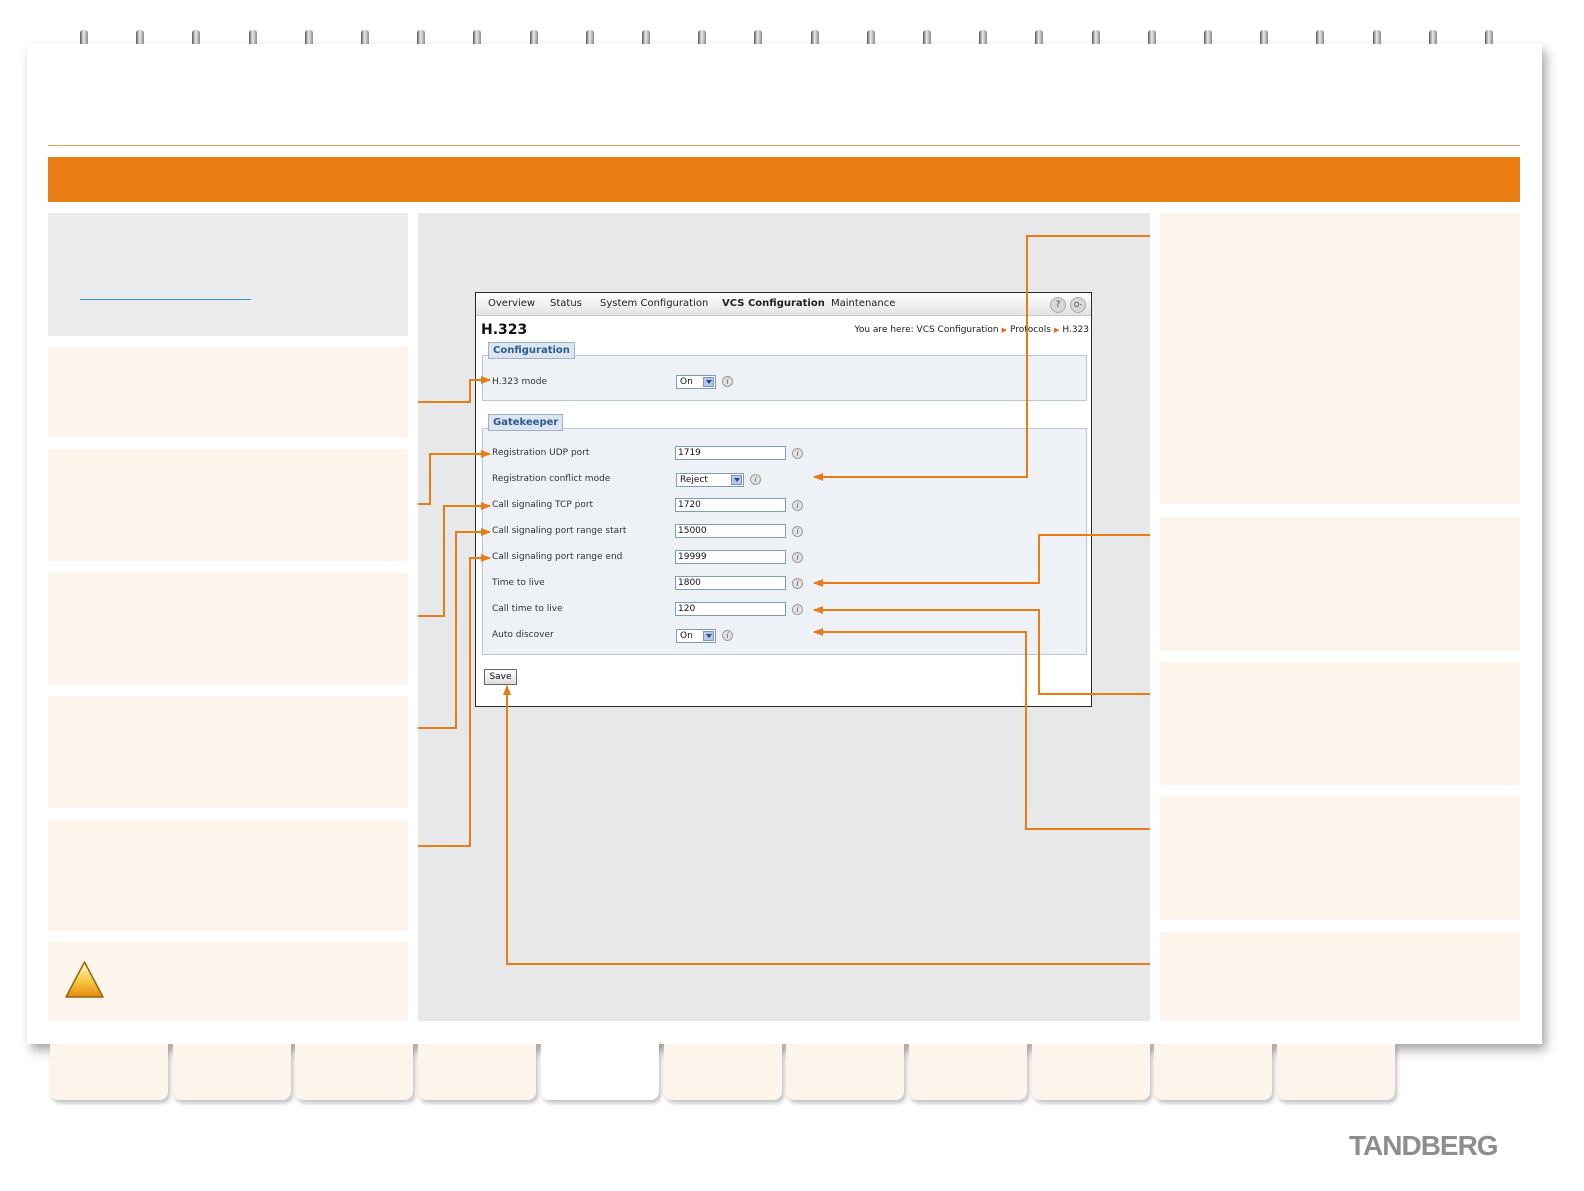 The height and width of the screenshot is (1191, 1584). What do you see at coordinates (981, 358) in the screenshot?
I see `callout-registration-conflict-mode` at bounding box center [981, 358].